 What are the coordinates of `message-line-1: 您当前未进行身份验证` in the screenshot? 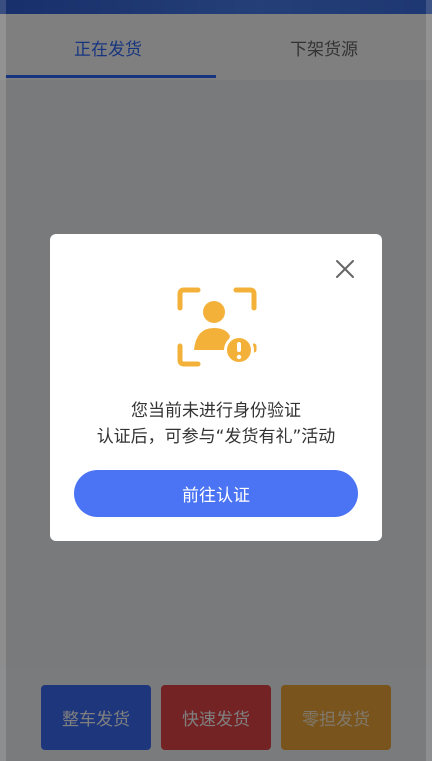 It's located at (216, 411).